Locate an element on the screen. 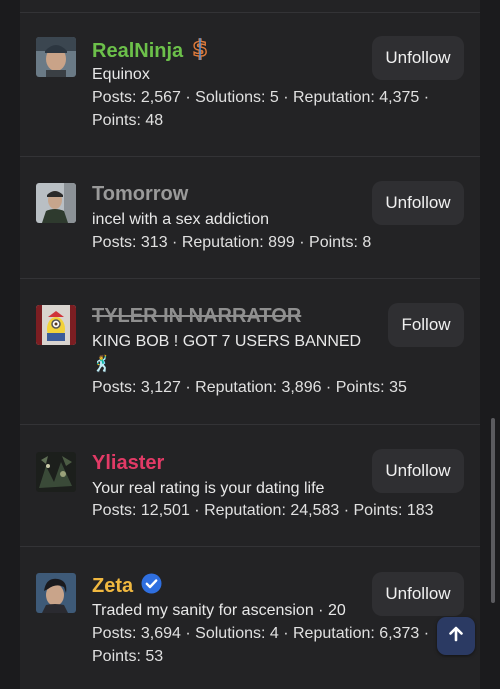 Image resolution: width=500 pixels, height=689 pixels. username: TYLER IN NARRATOR is located at coordinates (196, 316).